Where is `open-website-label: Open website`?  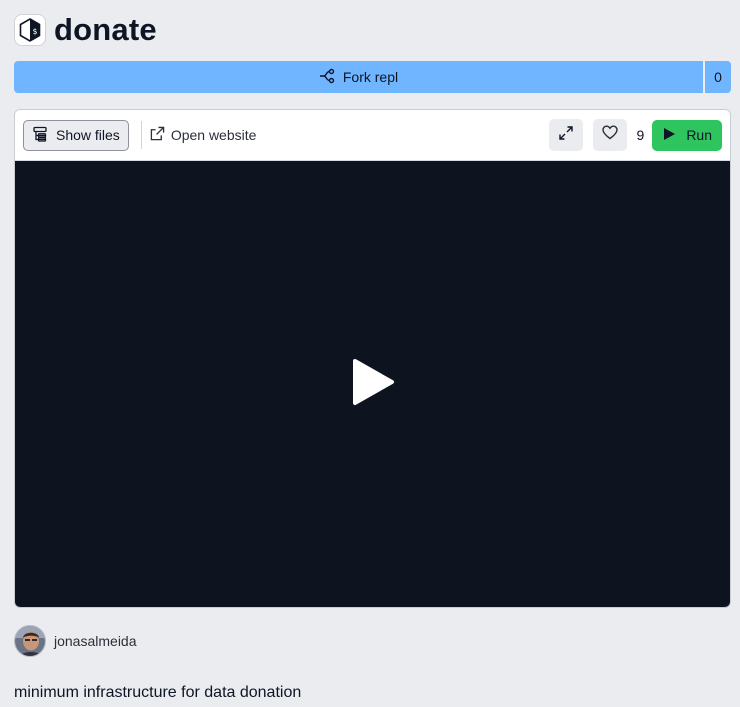
open-website-label: Open website is located at coordinates (213, 135).